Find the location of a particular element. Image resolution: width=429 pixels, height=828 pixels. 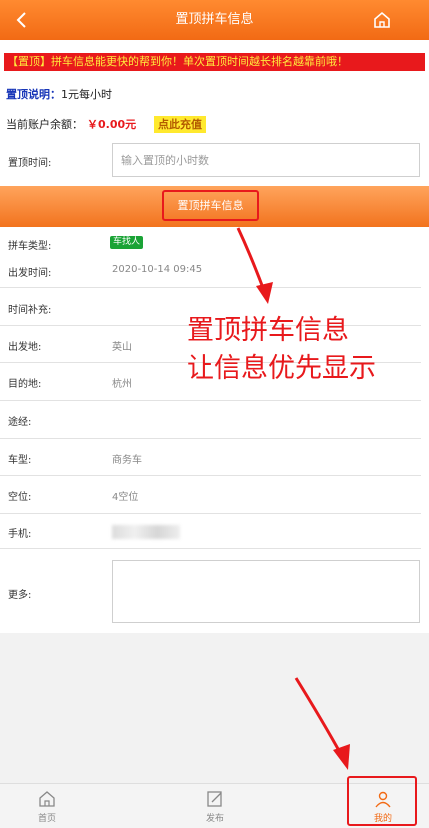

detail-label: 车型: is located at coordinates (20, 460).